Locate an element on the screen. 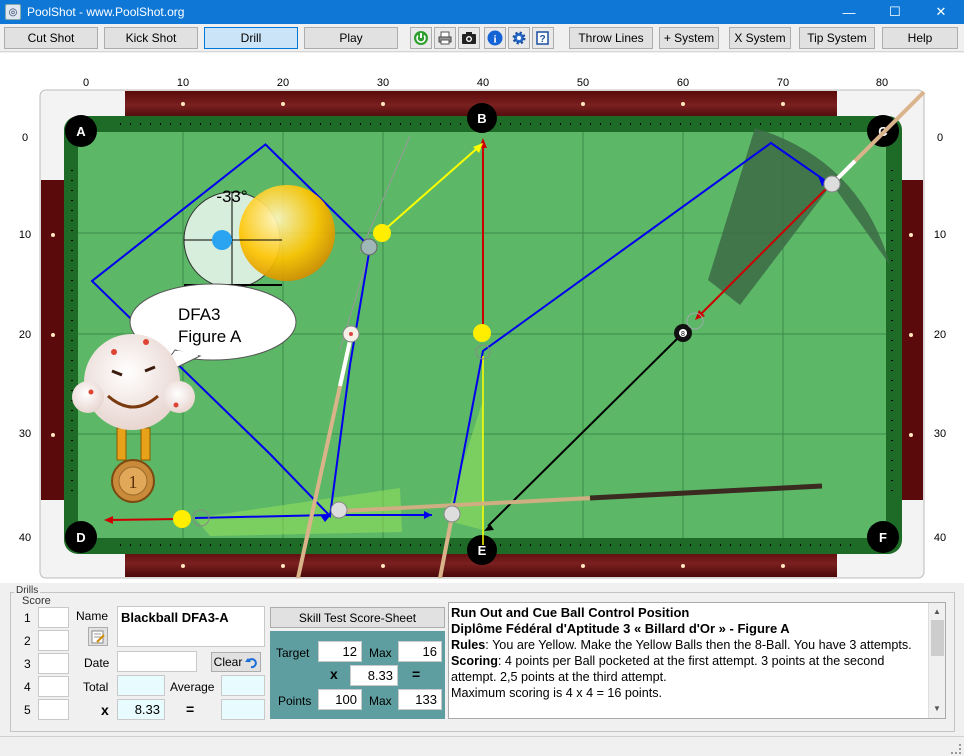 This screenshot has height=756, width=964. kick-shot-button: Kick Shot is located at coordinates (151, 38).